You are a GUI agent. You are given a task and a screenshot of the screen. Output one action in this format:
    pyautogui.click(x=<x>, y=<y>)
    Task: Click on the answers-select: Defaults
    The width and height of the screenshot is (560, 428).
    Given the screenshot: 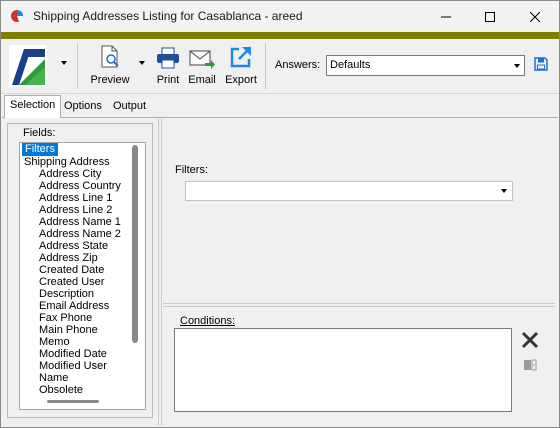 What is the action you would take?
    pyautogui.click(x=425, y=65)
    